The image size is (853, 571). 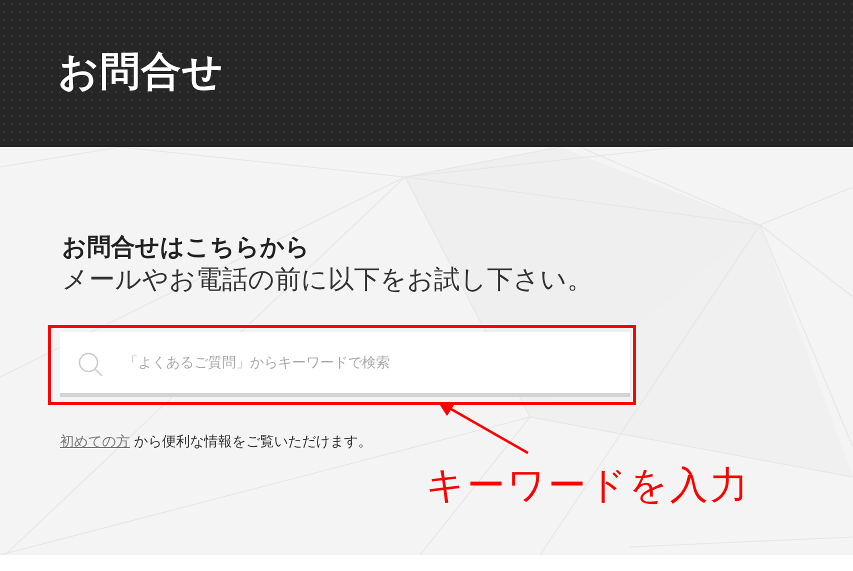 What do you see at coordinates (216, 442) in the screenshot?
I see `help-text: 初めての方 から便利な情報をご覧いただけます。` at bounding box center [216, 442].